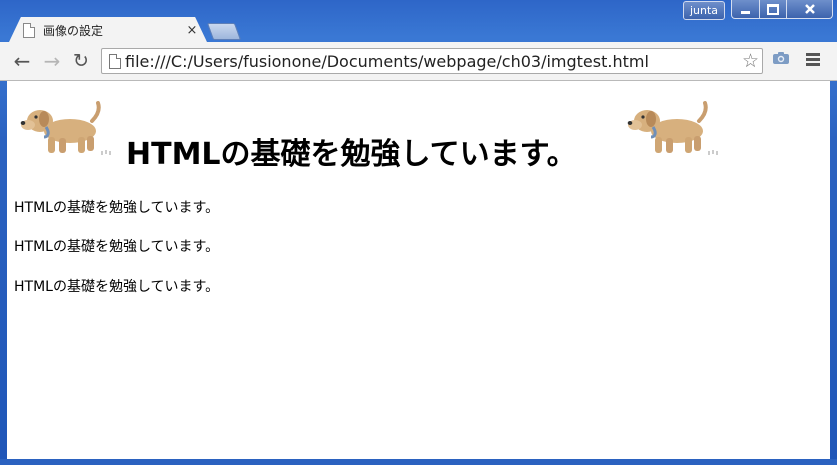 The image size is (837, 465). I want to click on minimize-icon, so click(745, 12).